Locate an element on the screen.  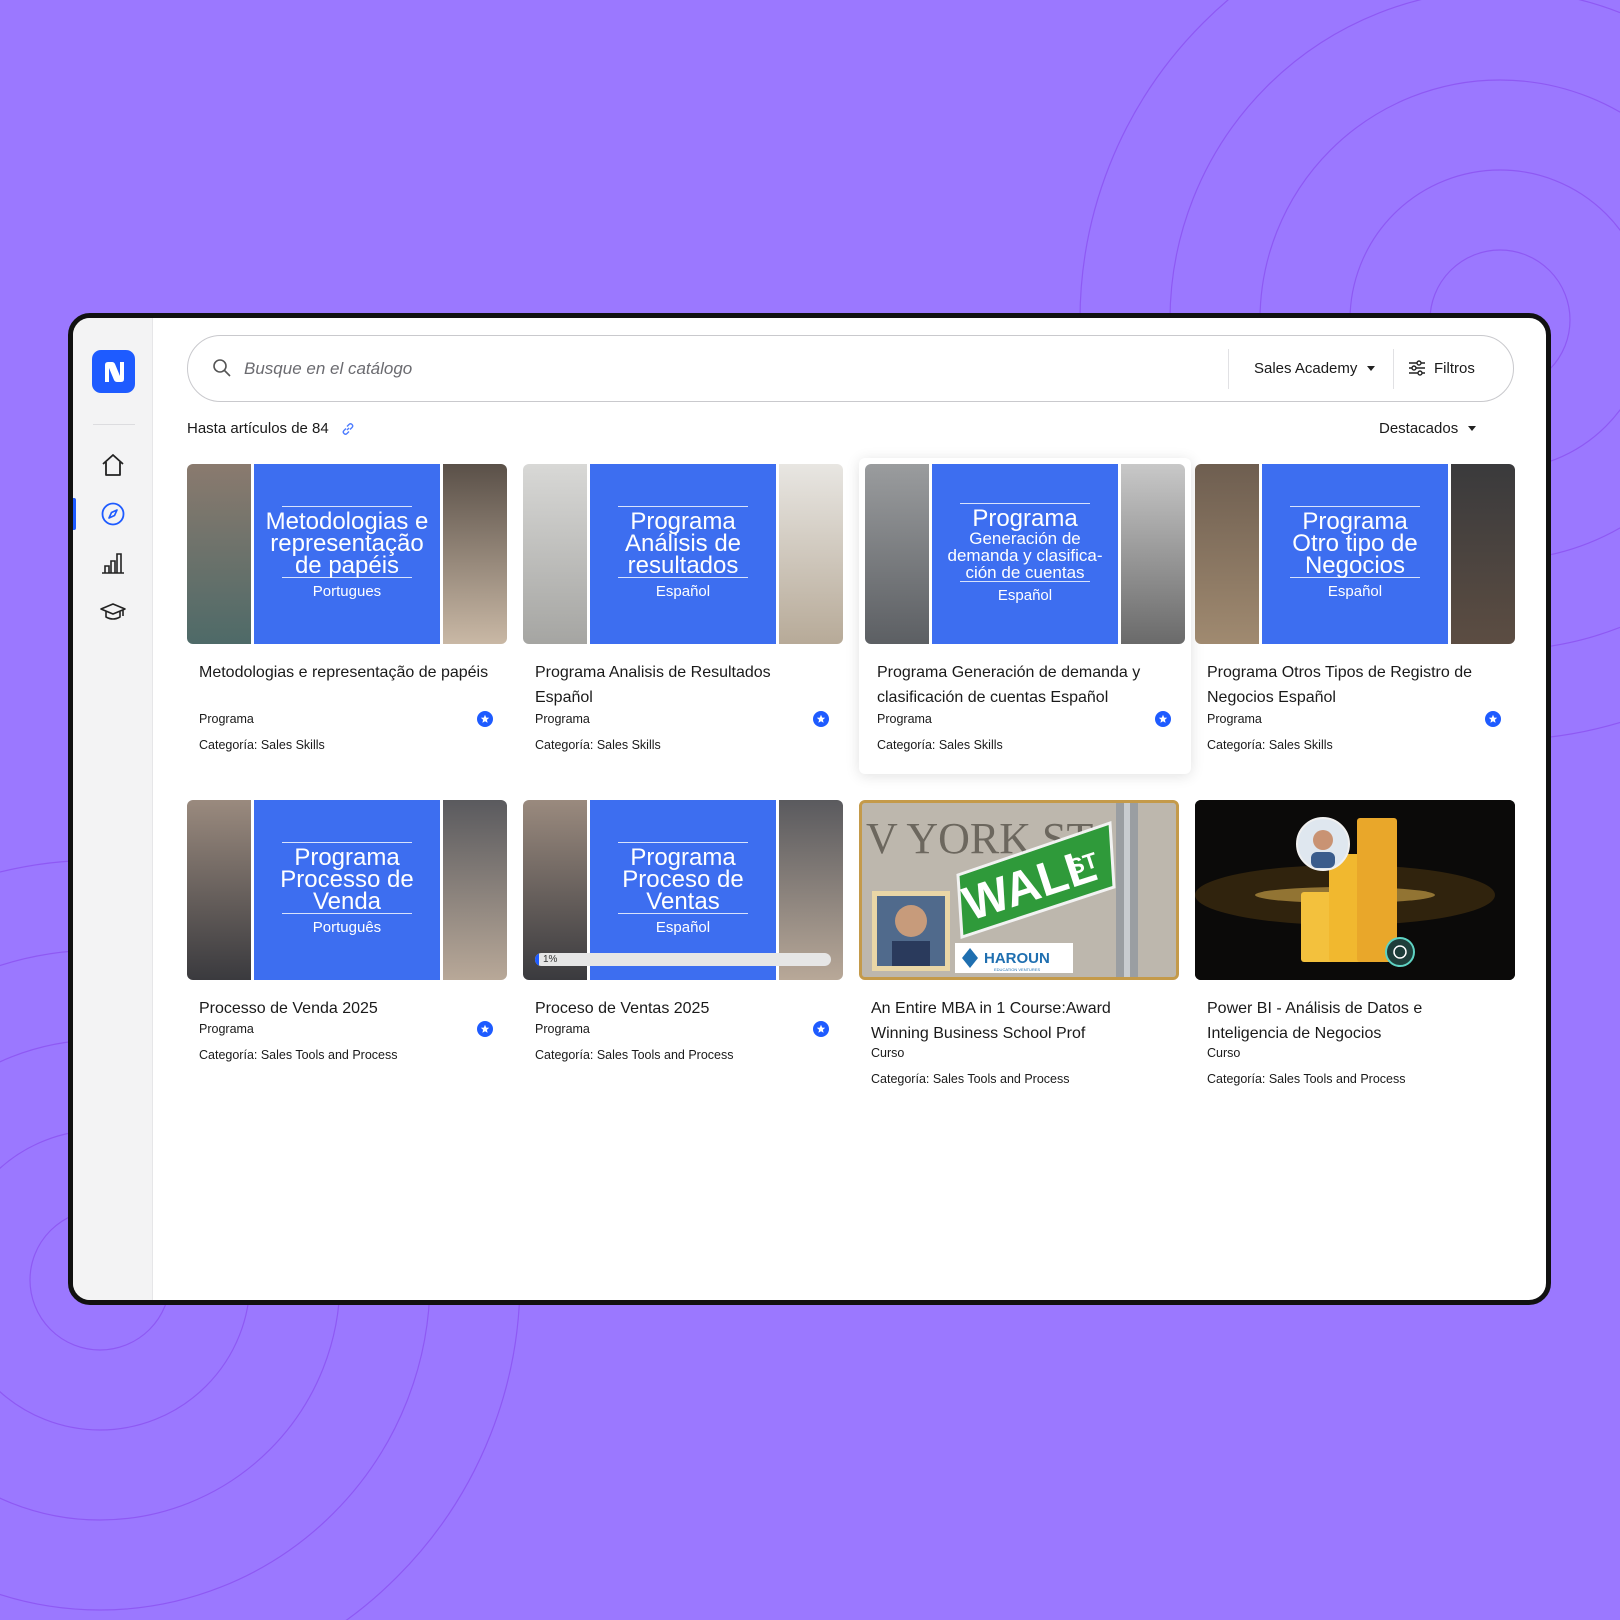
filters-button: Filtros is located at coordinates (1441, 368).